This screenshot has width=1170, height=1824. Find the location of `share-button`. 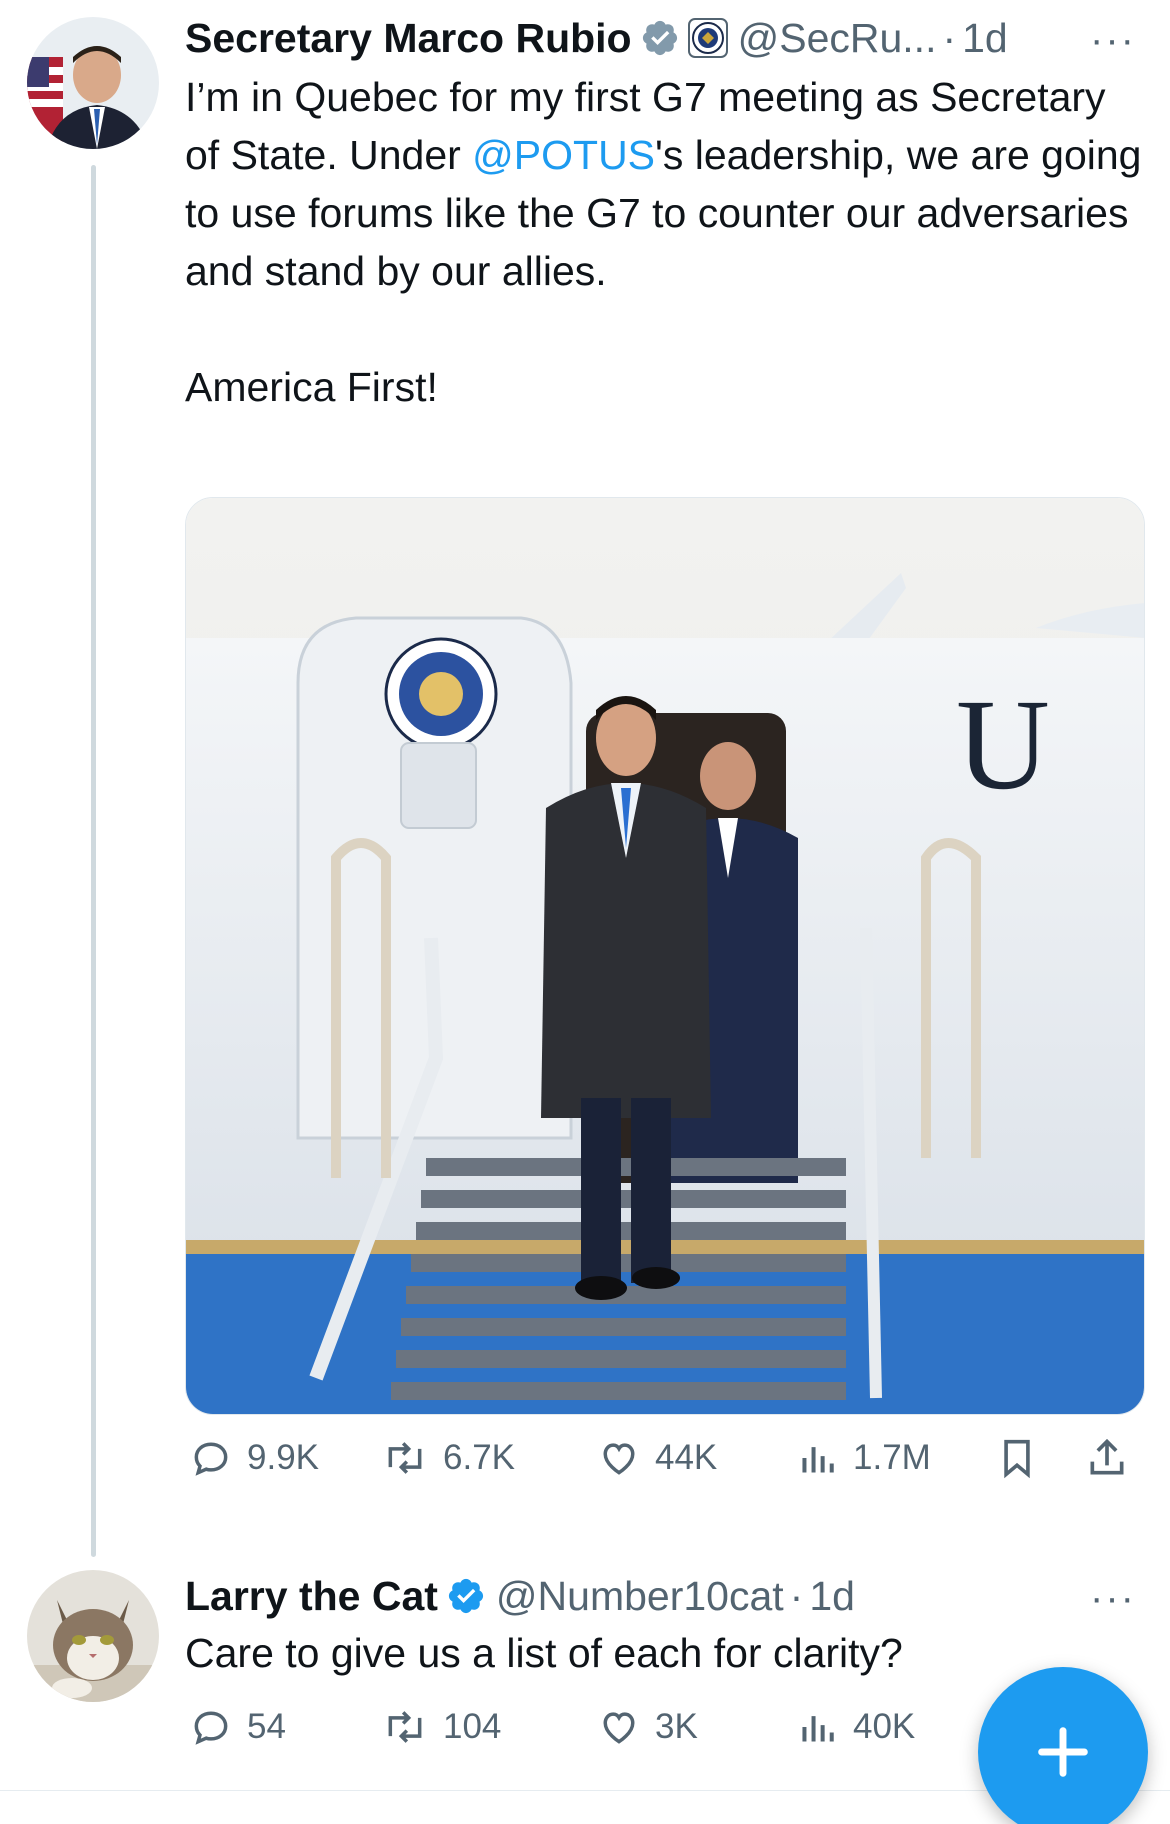

share-button is located at coordinates (1114, 1458).